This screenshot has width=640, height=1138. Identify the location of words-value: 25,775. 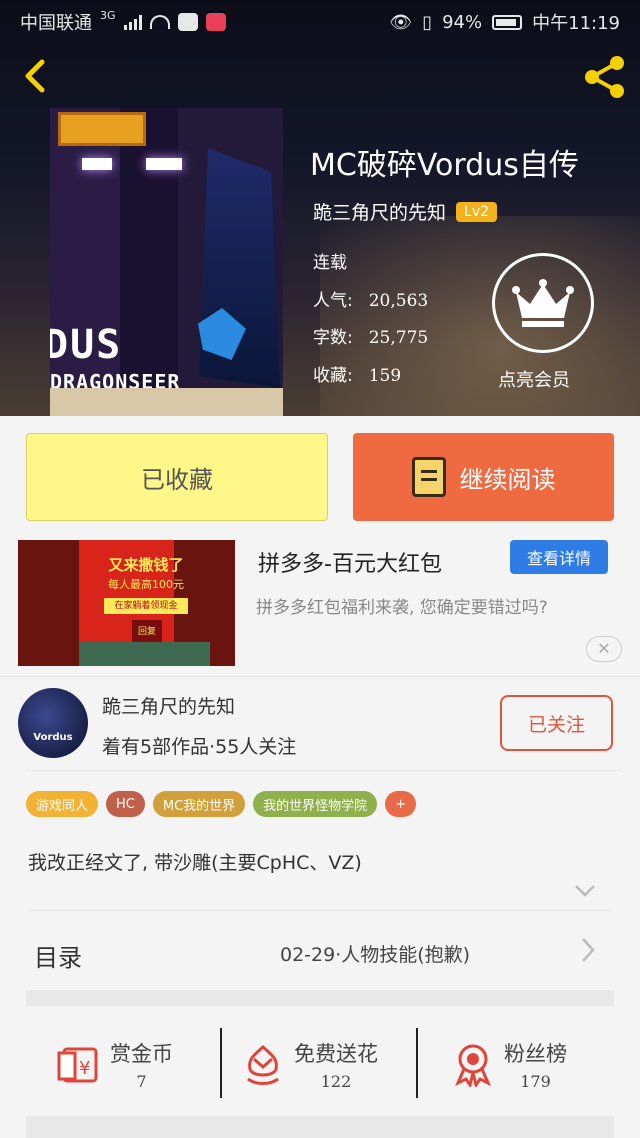
(398, 338).